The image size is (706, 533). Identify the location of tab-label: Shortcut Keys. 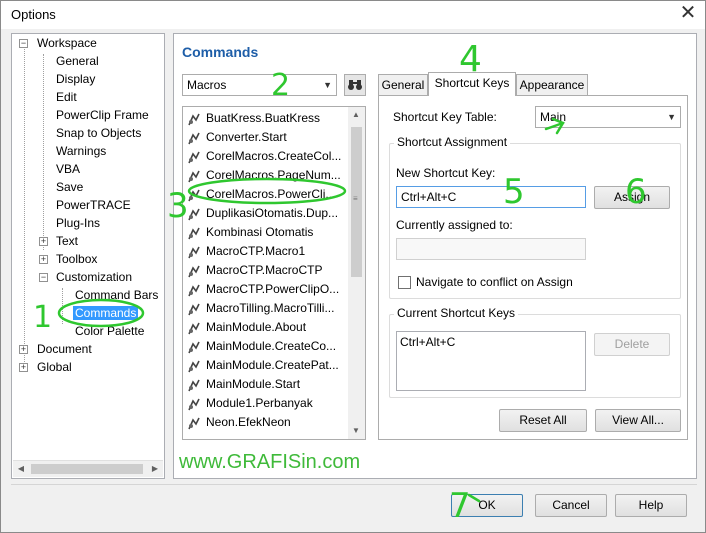
(472, 83).